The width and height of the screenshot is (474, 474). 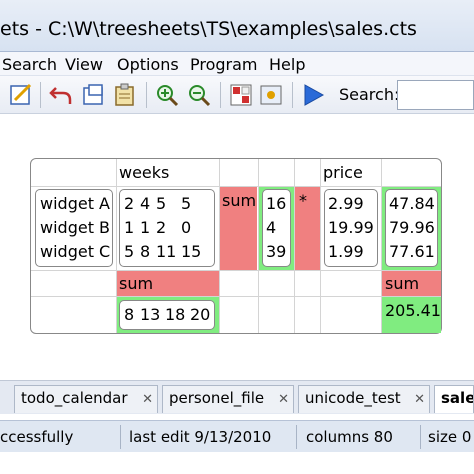 What do you see at coordinates (75, 251) in the screenshot?
I see `widget-label: widget C` at bounding box center [75, 251].